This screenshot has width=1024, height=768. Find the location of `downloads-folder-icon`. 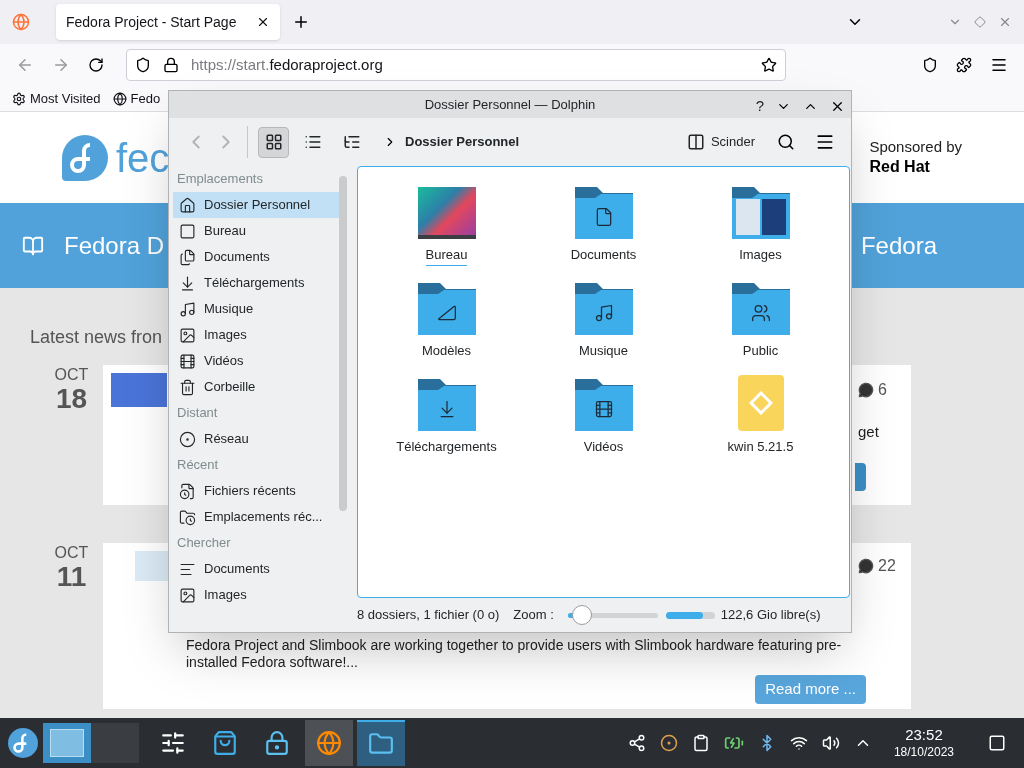

downloads-folder-icon is located at coordinates (446, 405).